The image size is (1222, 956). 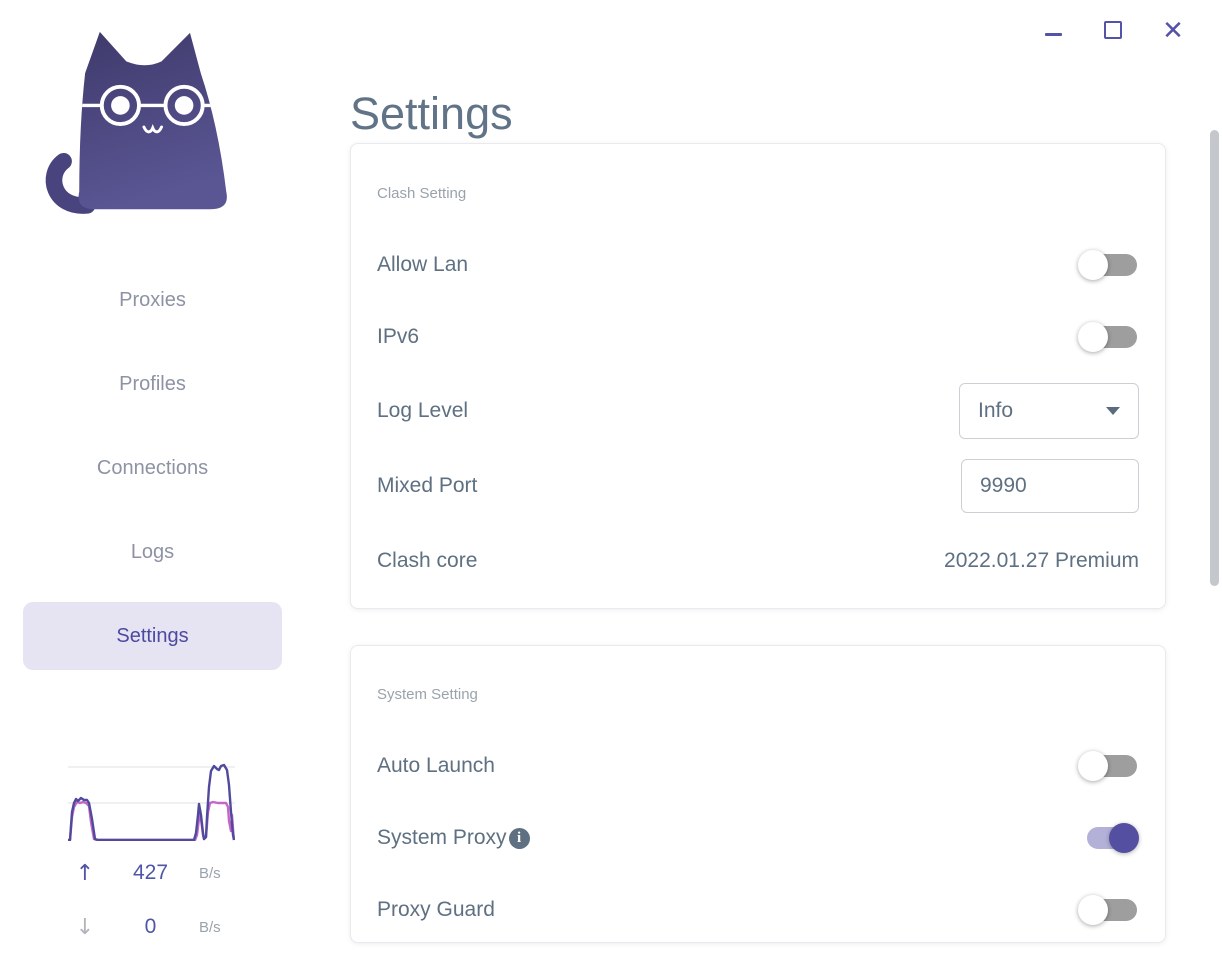 What do you see at coordinates (442, 837) in the screenshot?
I see `system-proxy-label-text: System Proxy` at bounding box center [442, 837].